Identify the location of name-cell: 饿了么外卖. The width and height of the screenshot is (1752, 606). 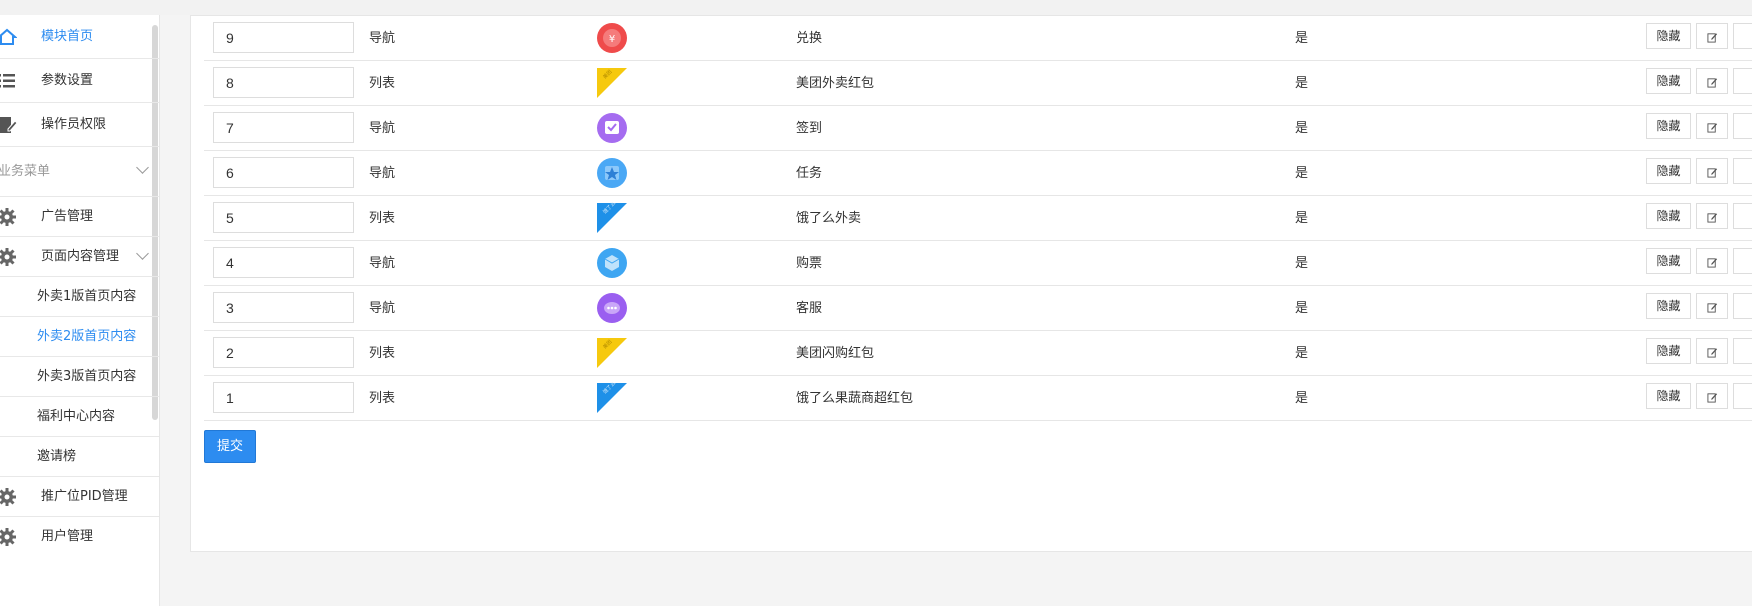
(829, 218).